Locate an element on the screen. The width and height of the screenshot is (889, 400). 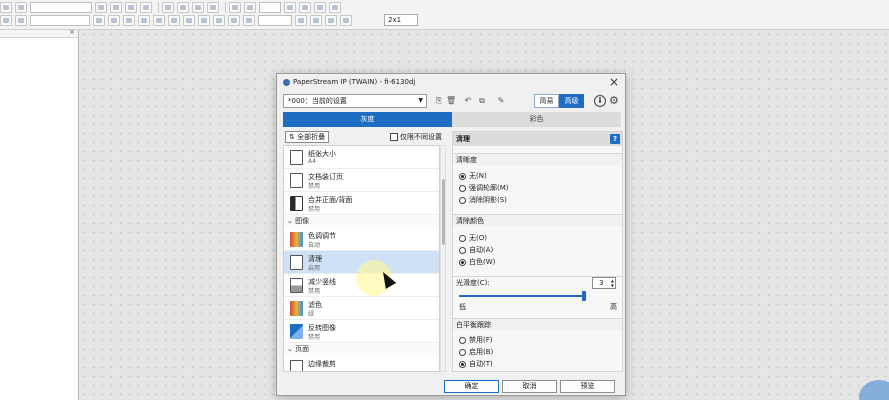
sharpness-section: 清晰度 is located at coordinates (537, 159).